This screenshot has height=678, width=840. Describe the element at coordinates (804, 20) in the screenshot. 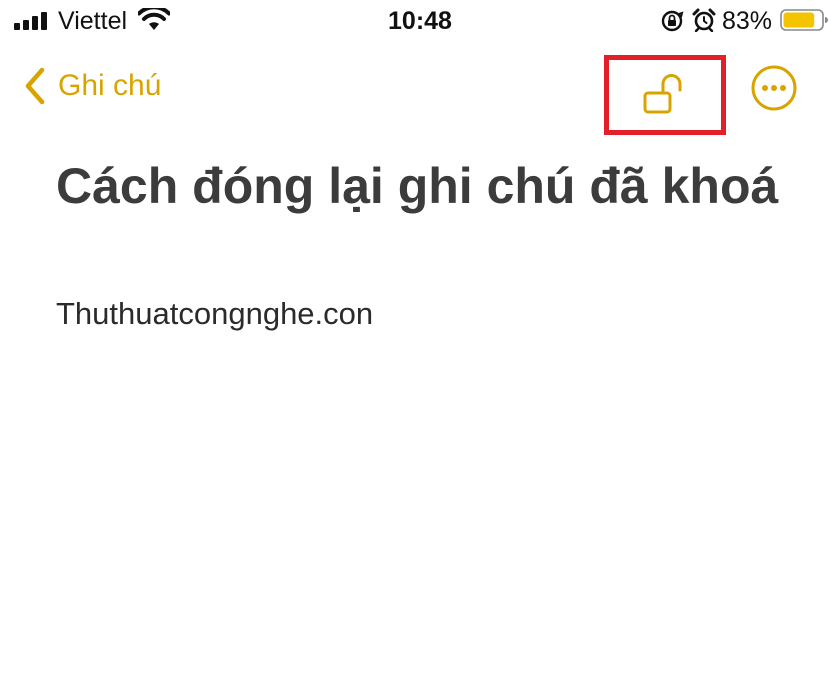

I see `battery-icon` at that location.